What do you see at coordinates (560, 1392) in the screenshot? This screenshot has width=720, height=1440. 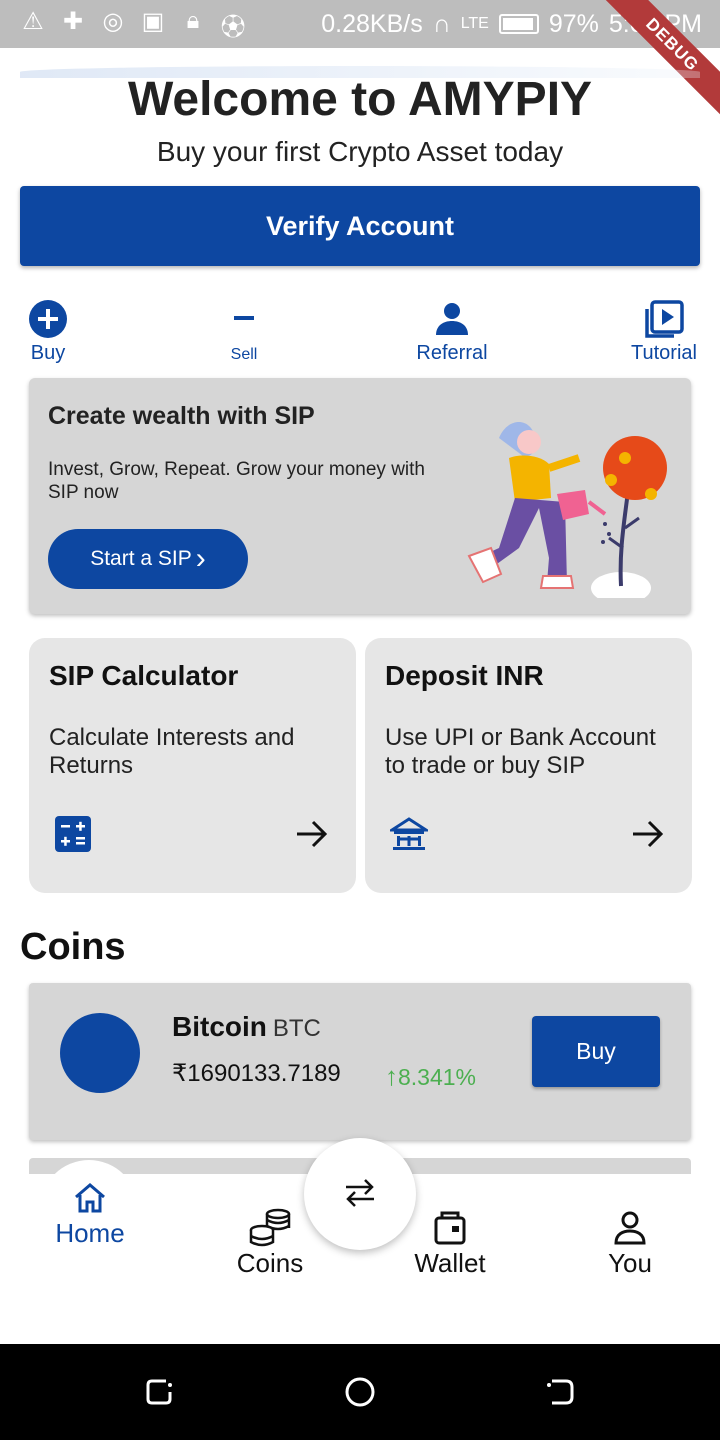 I see `back-icon` at bounding box center [560, 1392].